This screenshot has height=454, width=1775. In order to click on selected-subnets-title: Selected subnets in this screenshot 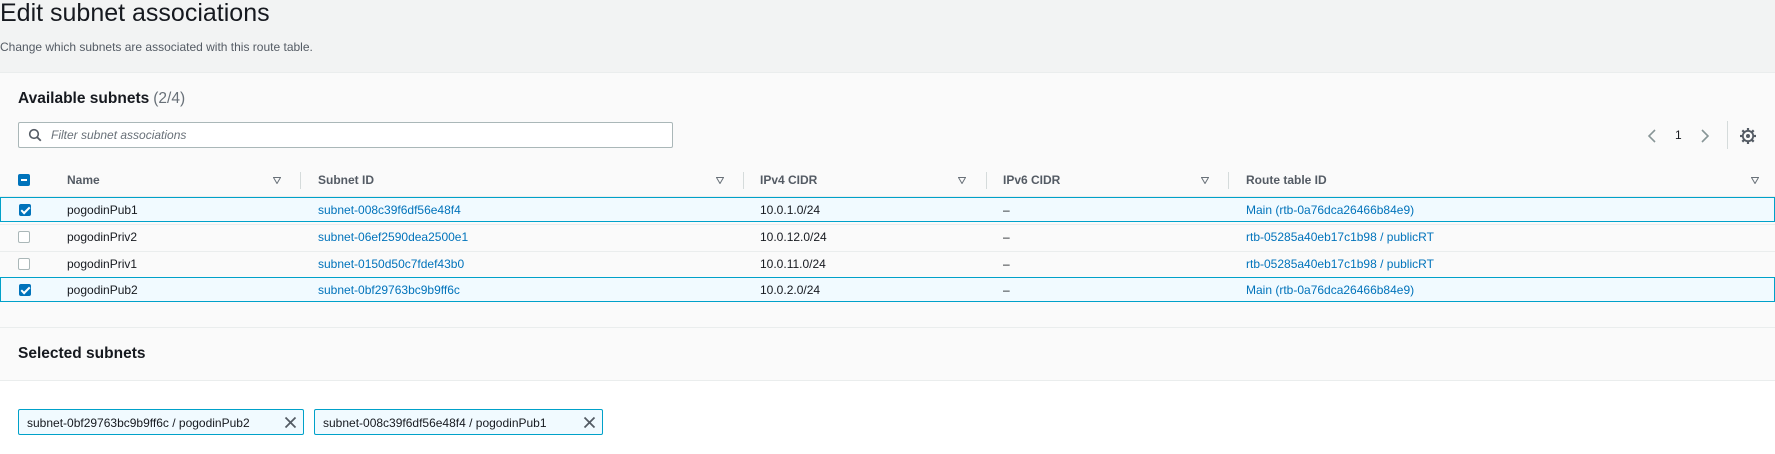, I will do `click(82, 353)`.